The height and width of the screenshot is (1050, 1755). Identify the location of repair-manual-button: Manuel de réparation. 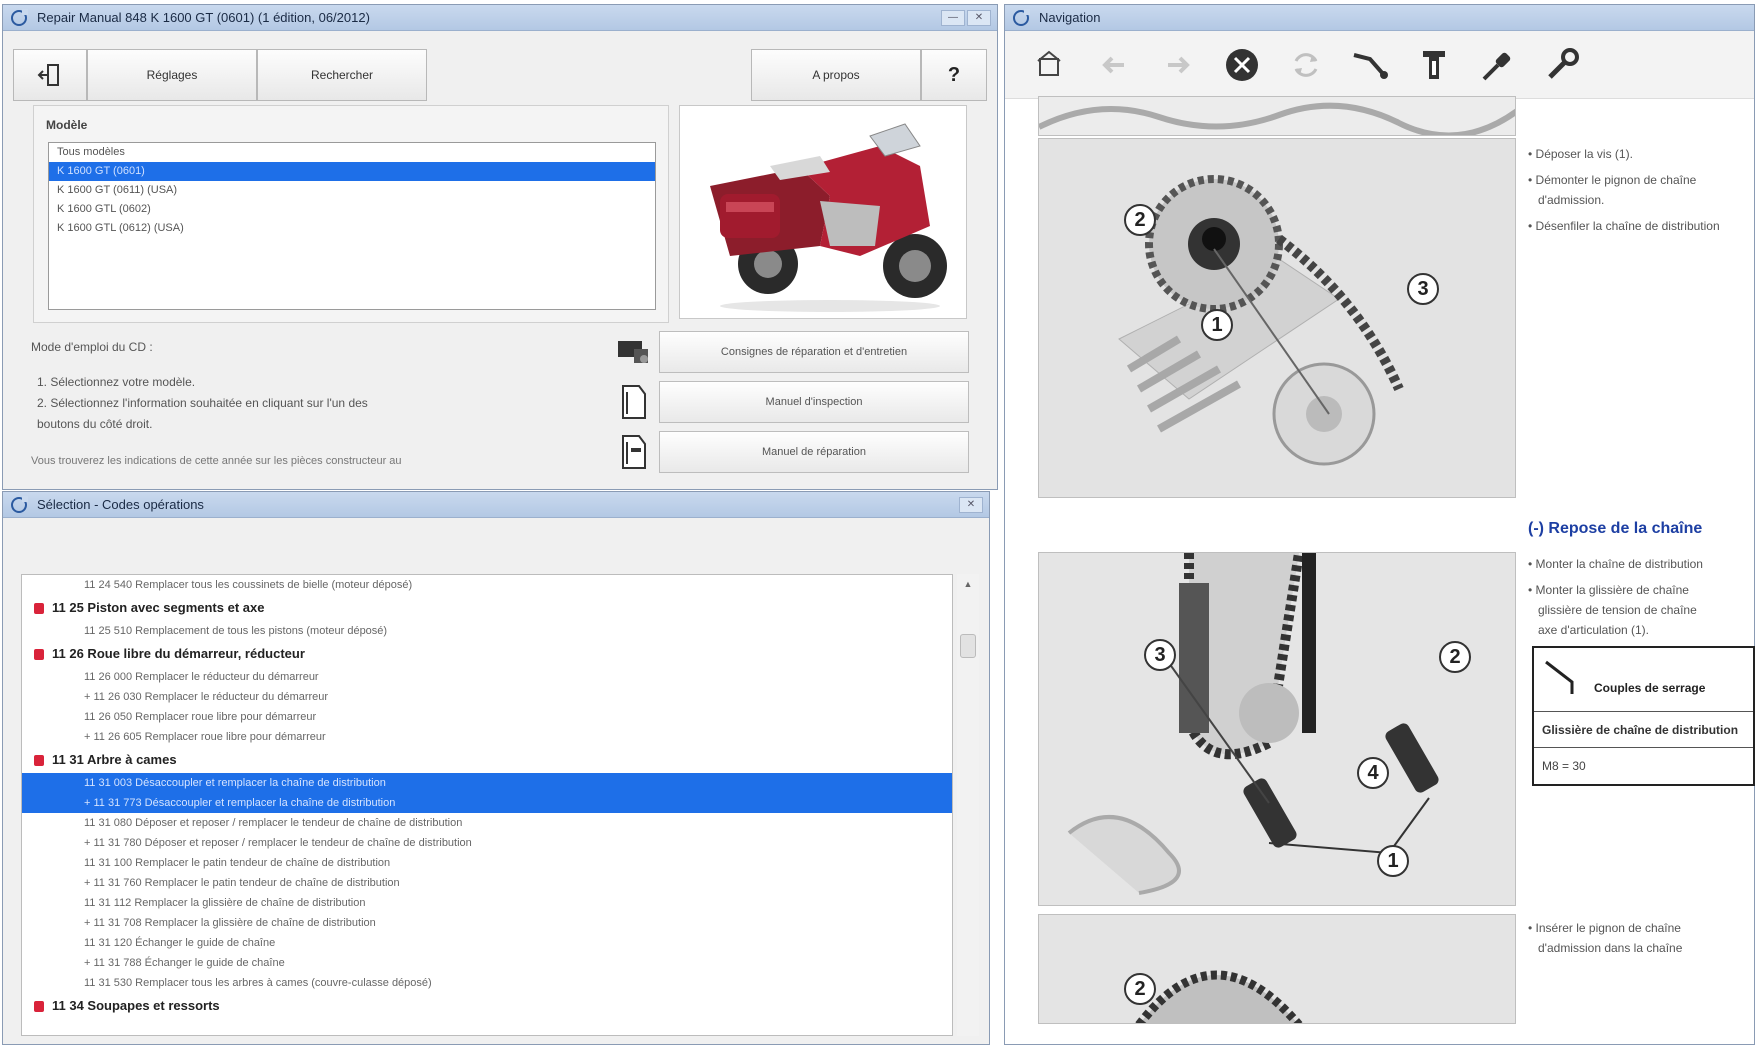
(814, 452).